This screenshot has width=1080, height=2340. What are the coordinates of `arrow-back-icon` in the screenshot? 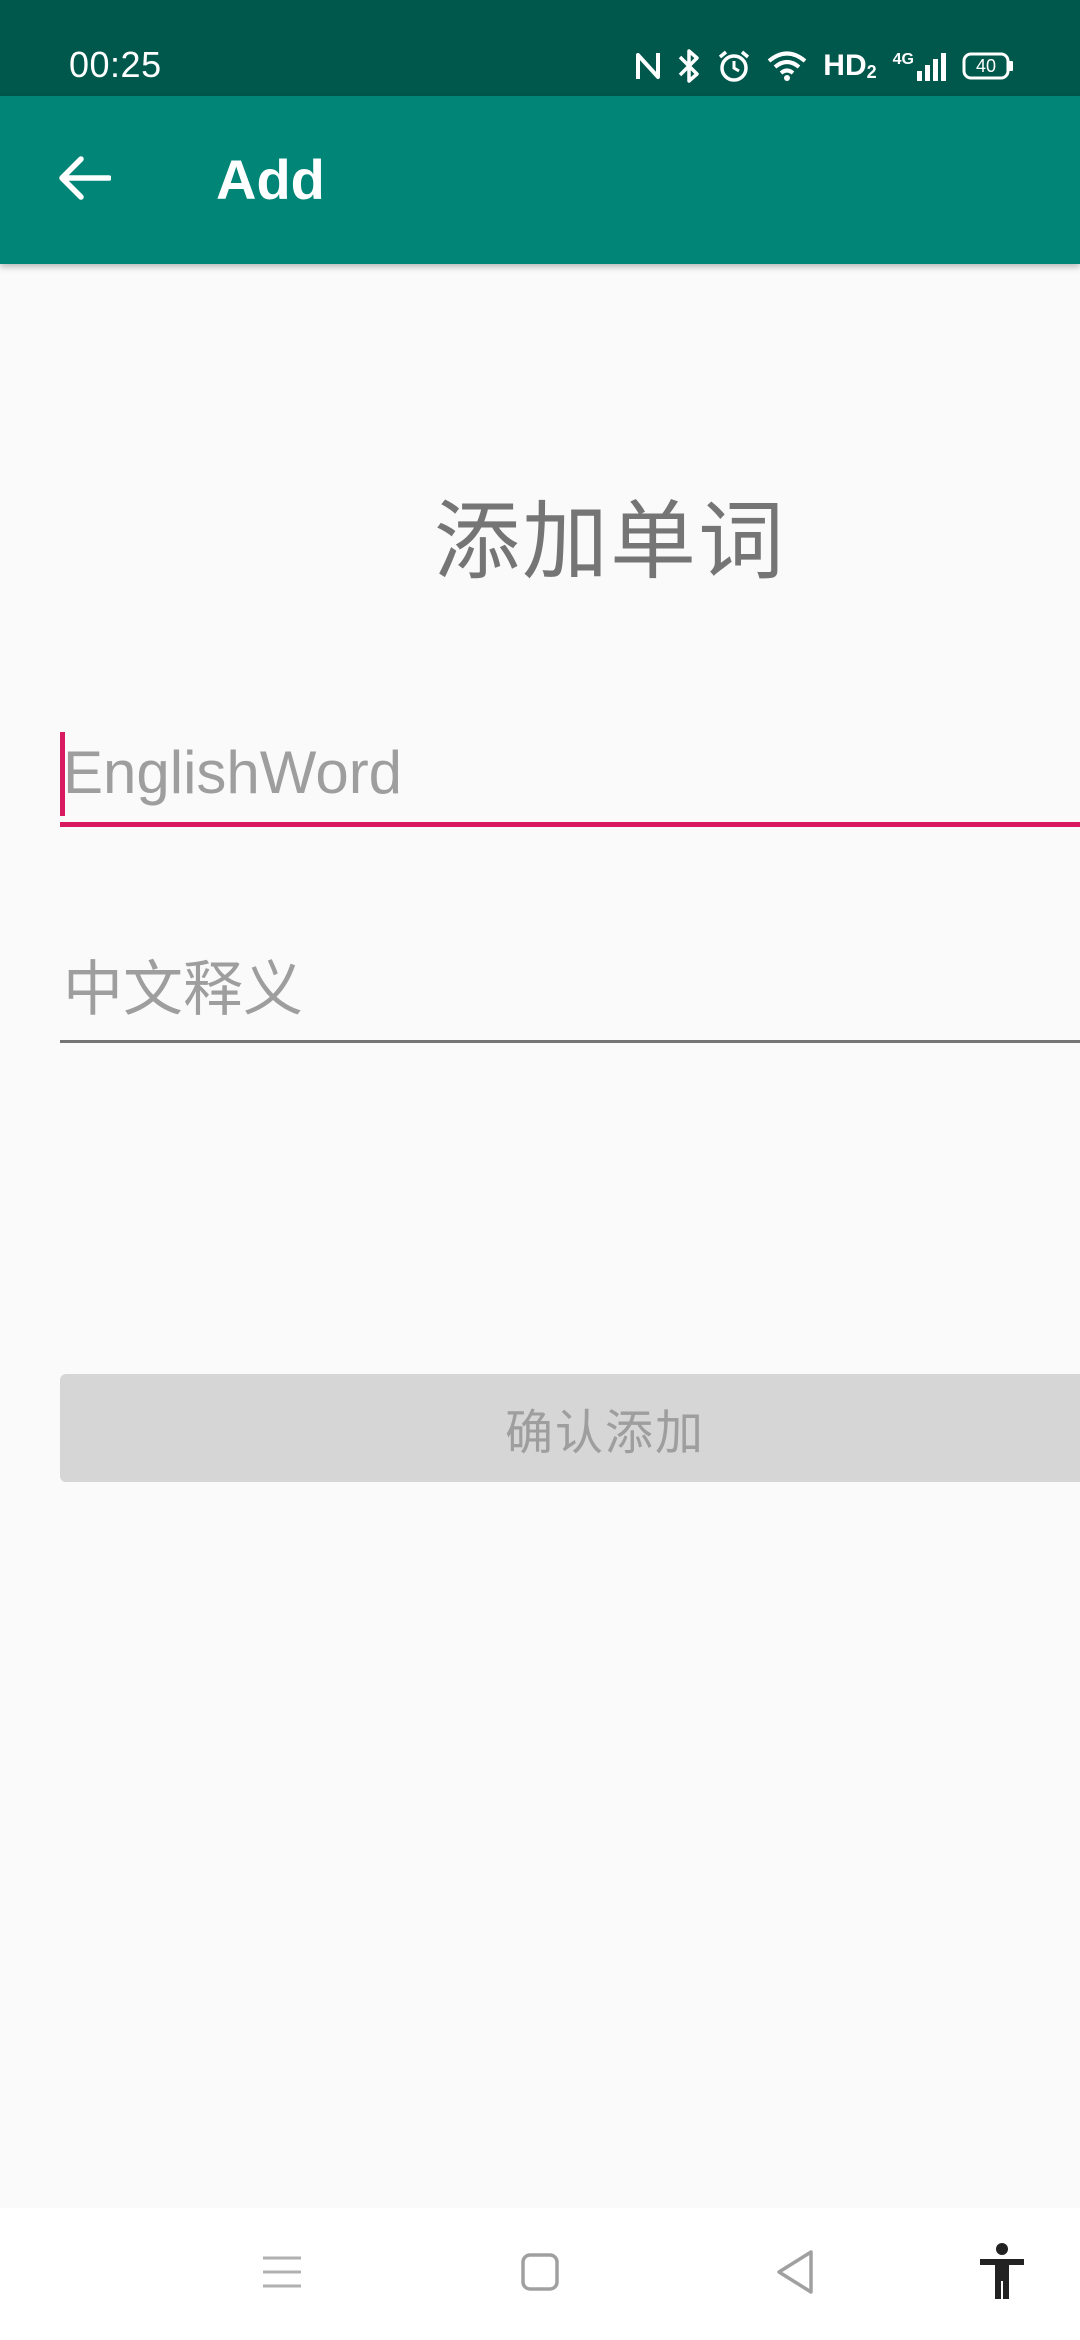 It's located at (84, 180).